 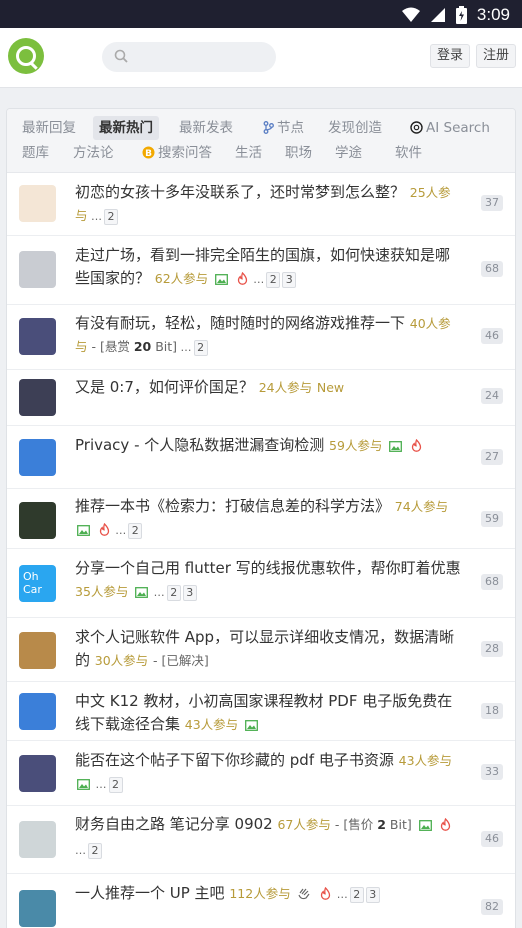 I want to click on topic-title: 一人推荐一个 UP 主吧 112人参与 … 2 3, so click(x=268, y=894).